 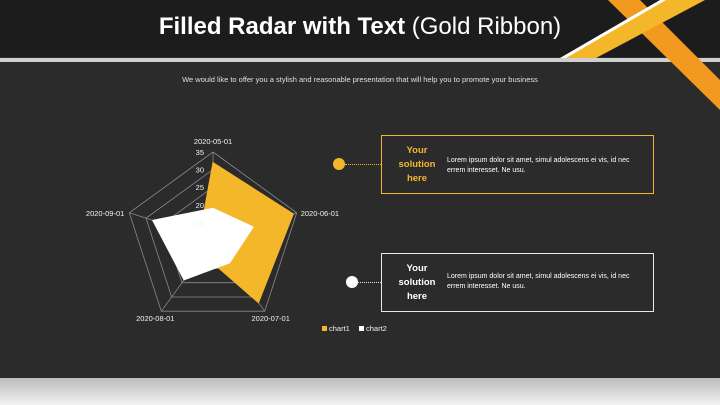 What do you see at coordinates (339, 164) in the screenshot?
I see `callout-1-marker` at bounding box center [339, 164].